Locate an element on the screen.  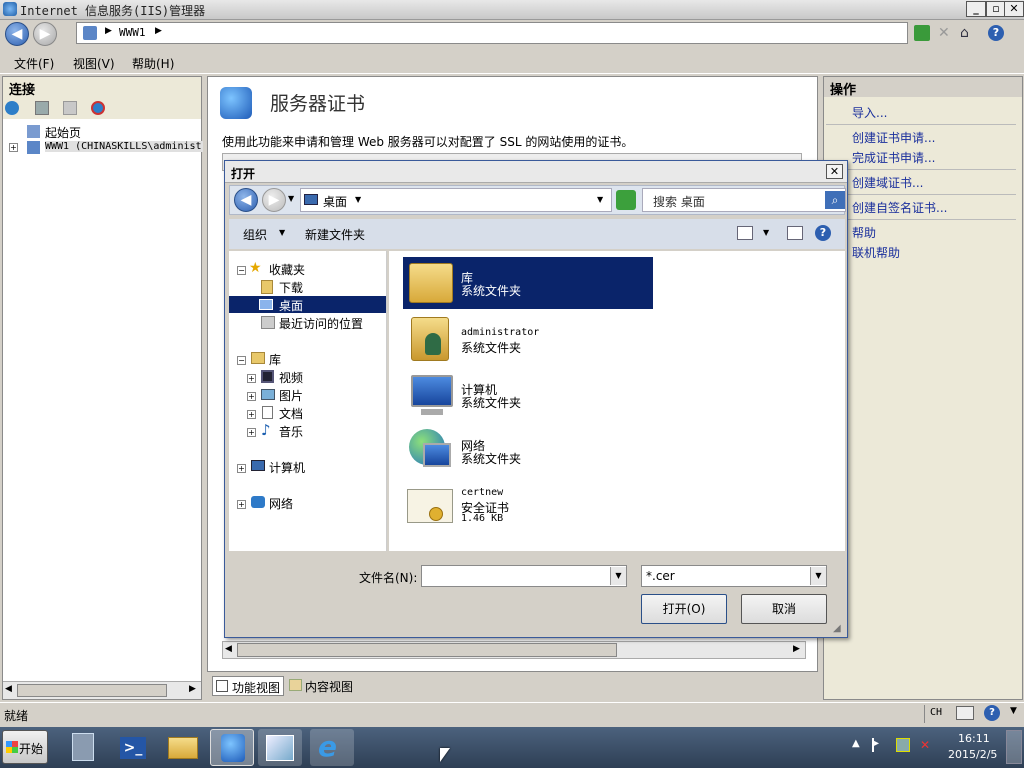
search-icon: ⌕ is located at coordinates (835, 200).